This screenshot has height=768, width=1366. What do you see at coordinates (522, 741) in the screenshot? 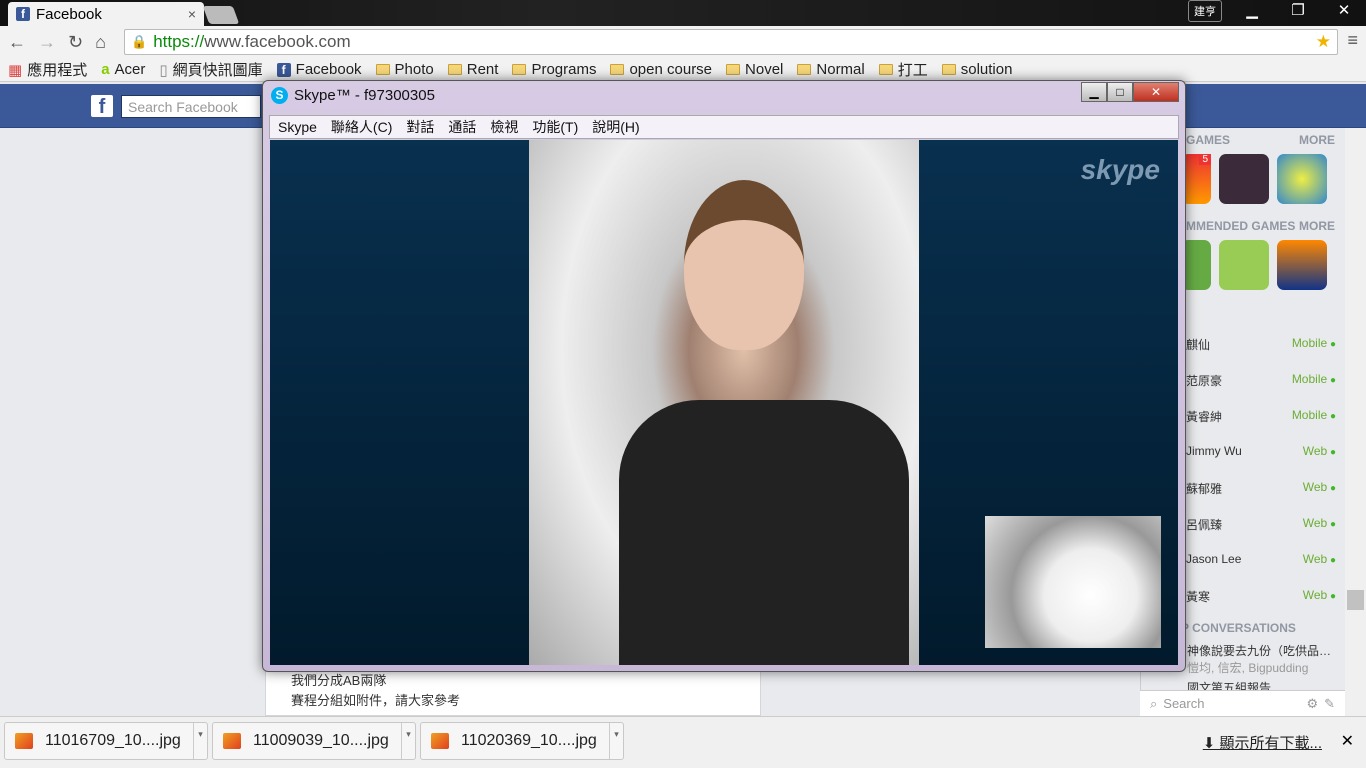
I see `download-item: 11020369_10....jpg ▾` at bounding box center [522, 741].